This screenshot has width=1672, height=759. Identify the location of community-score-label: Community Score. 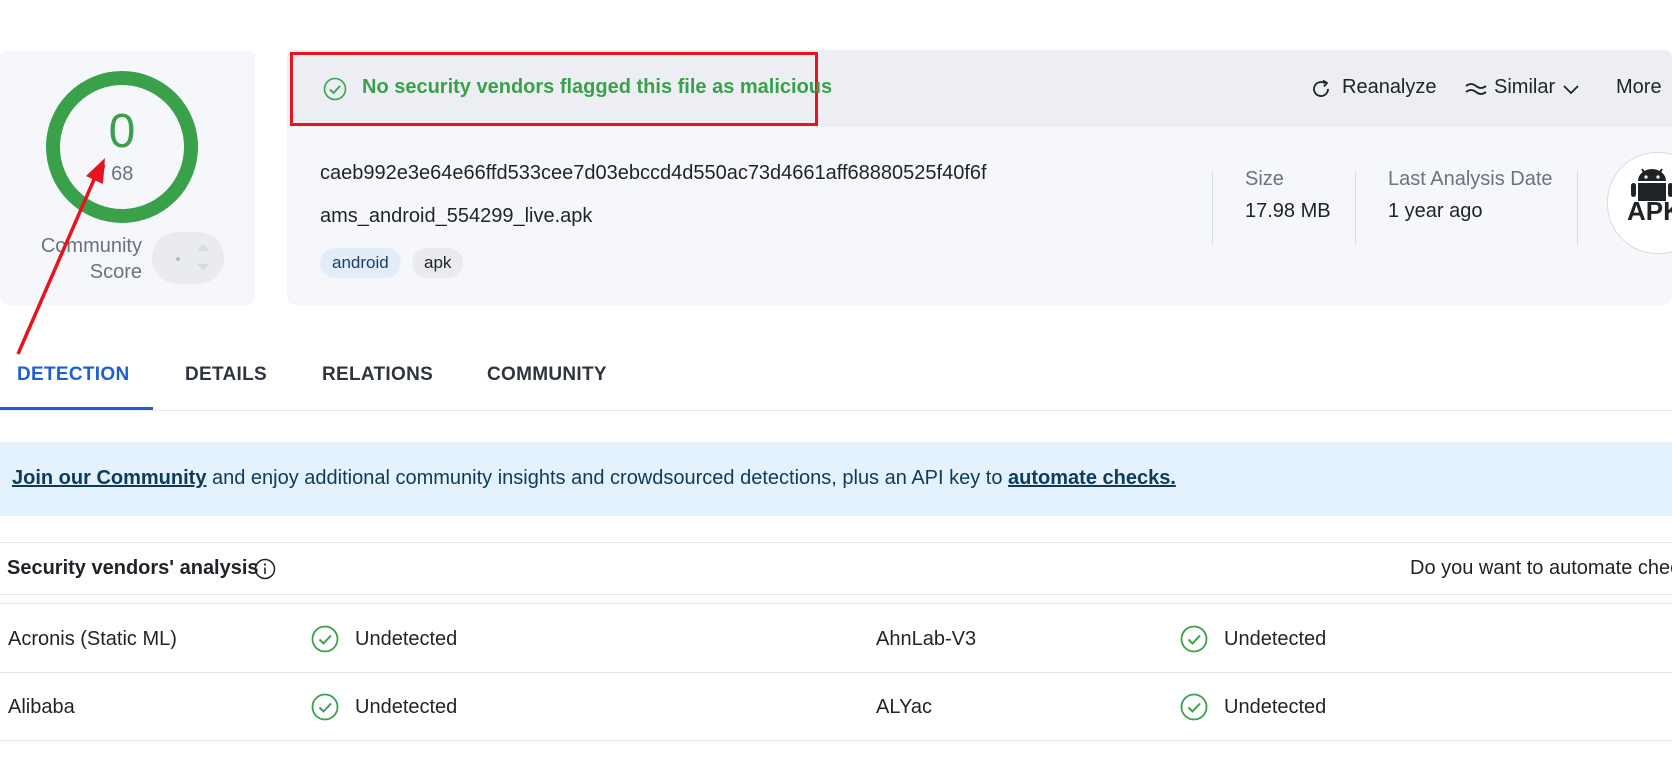
(91, 259).